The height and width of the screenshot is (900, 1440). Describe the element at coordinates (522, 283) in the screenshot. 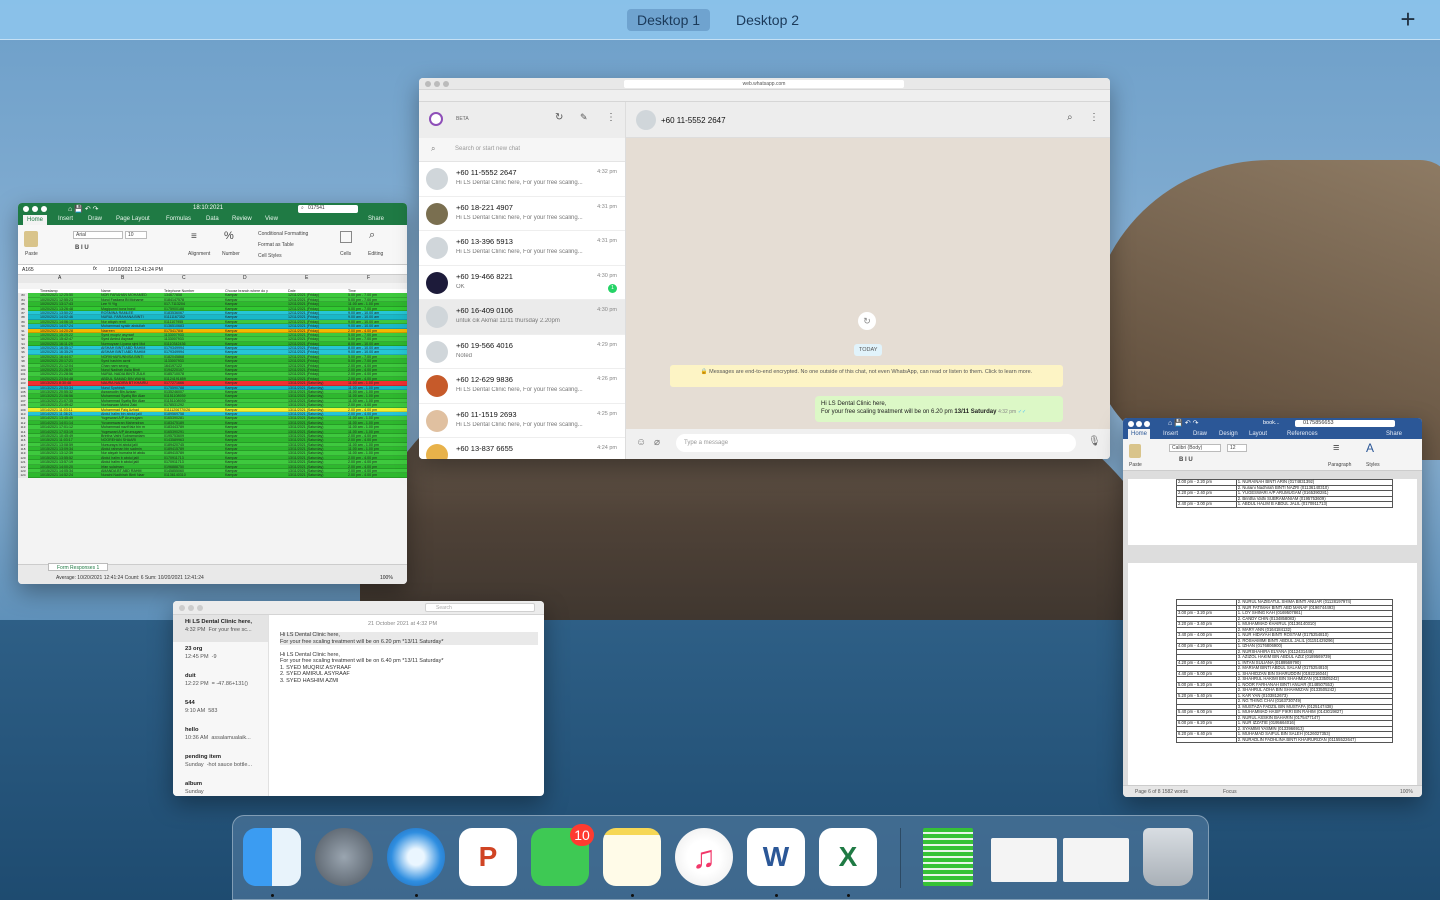

I see `chat-list-item: +60 19-466 8221 4:30 pm OK 1` at that location.